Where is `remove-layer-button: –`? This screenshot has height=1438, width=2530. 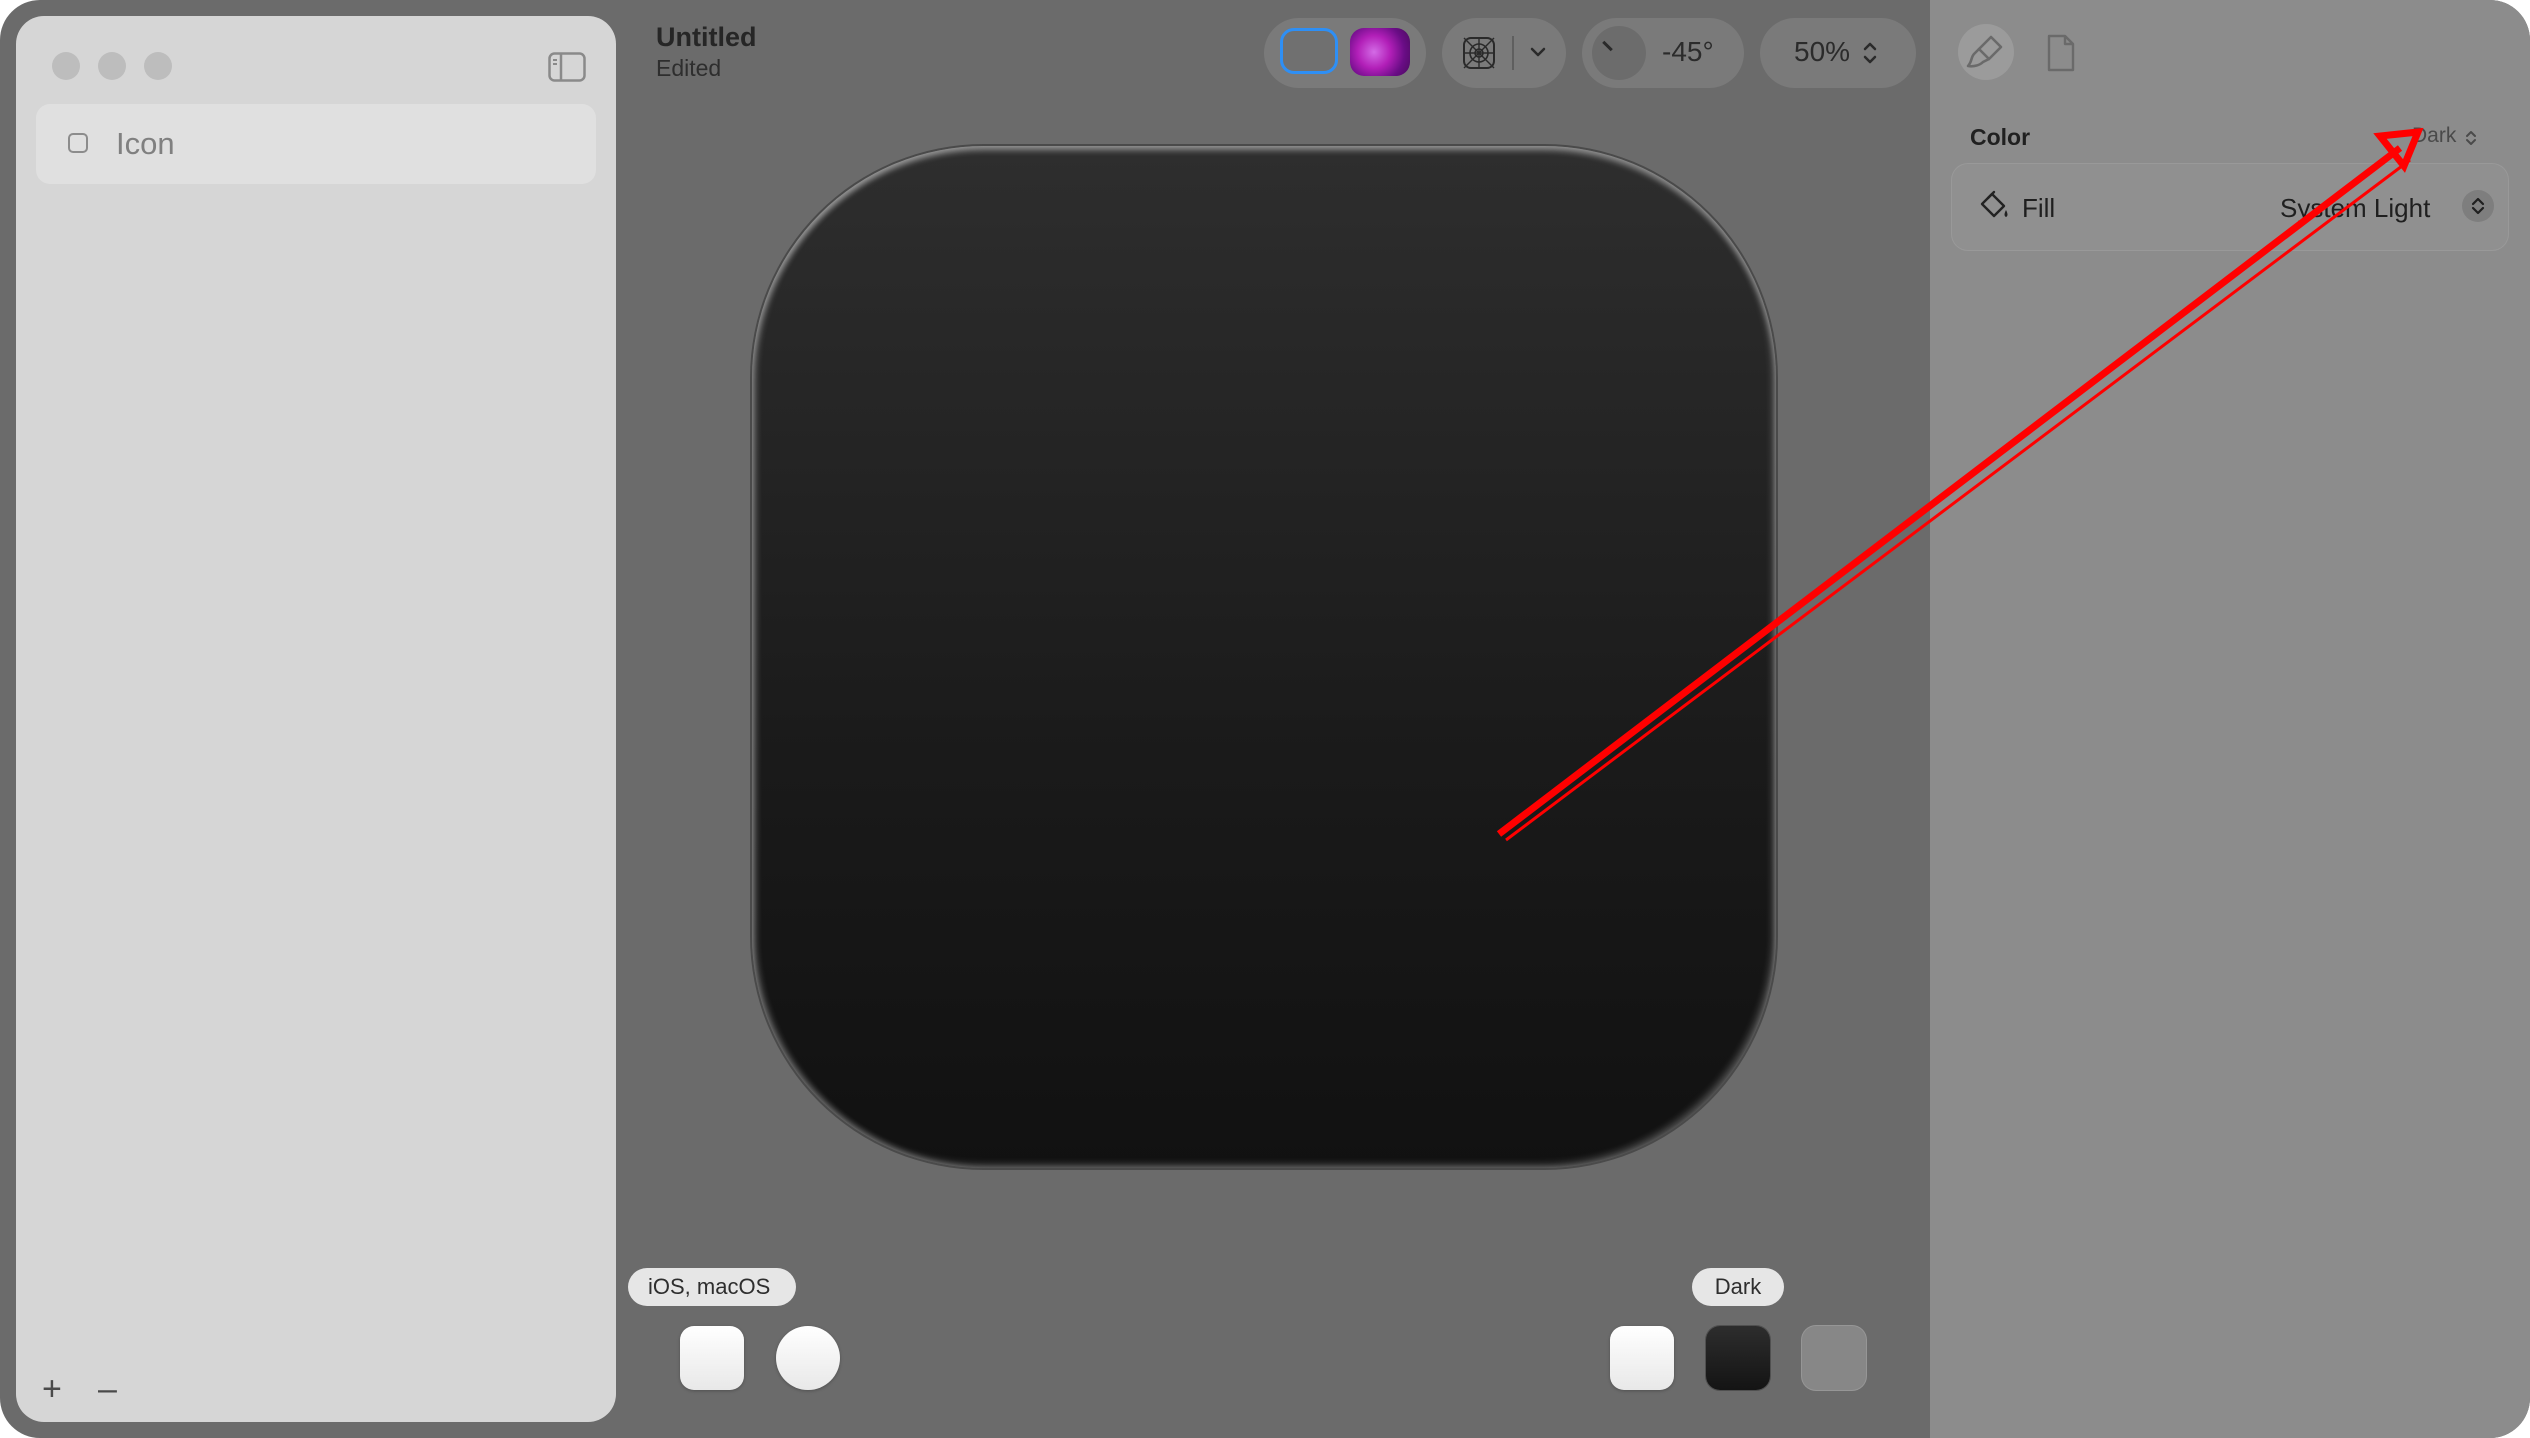 remove-layer-button: – is located at coordinates (107, 1389).